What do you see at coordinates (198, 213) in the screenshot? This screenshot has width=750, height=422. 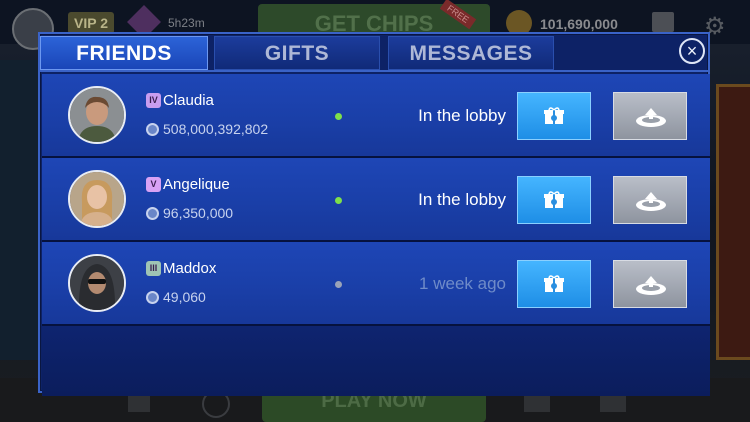 I see `friend-chips: 96,350,000` at bounding box center [198, 213].